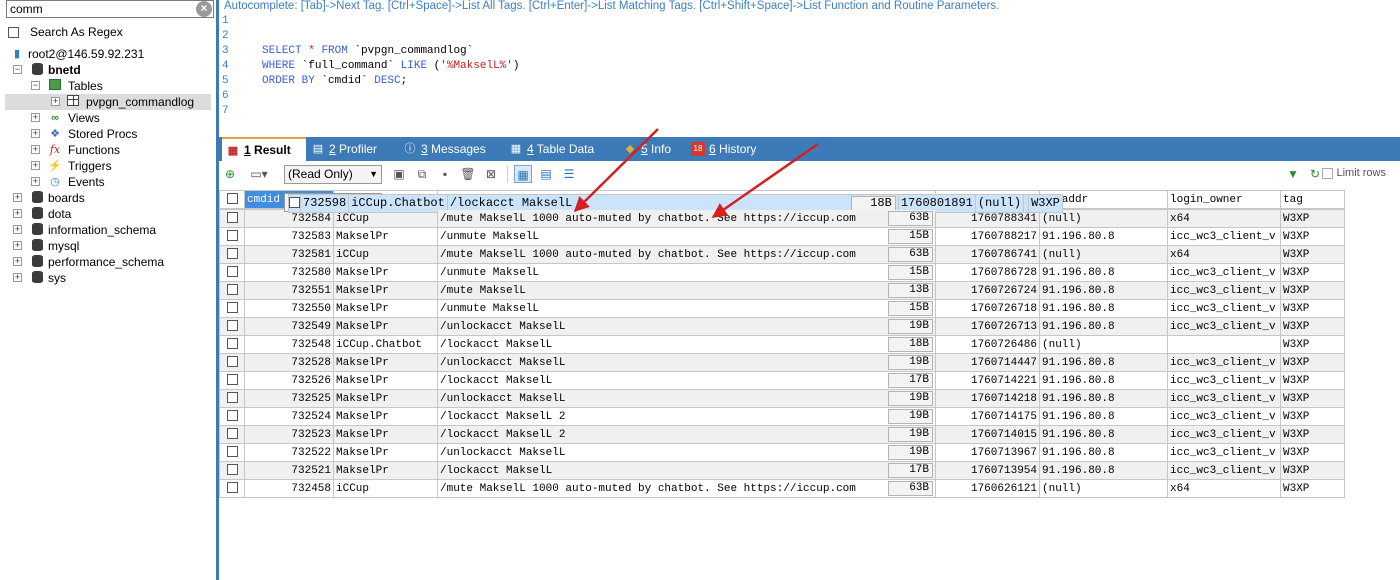 The width and height of the screenshot is (1400, 580). I want to click on cell-exec-time: 1760714218, so click(987, 398).